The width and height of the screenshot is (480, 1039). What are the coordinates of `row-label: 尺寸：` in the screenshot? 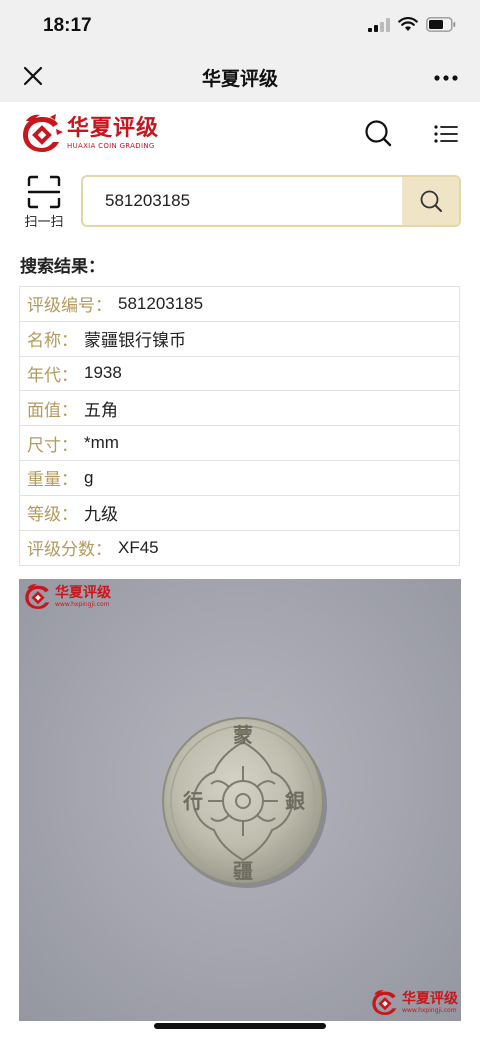 It's located at (52, 445).